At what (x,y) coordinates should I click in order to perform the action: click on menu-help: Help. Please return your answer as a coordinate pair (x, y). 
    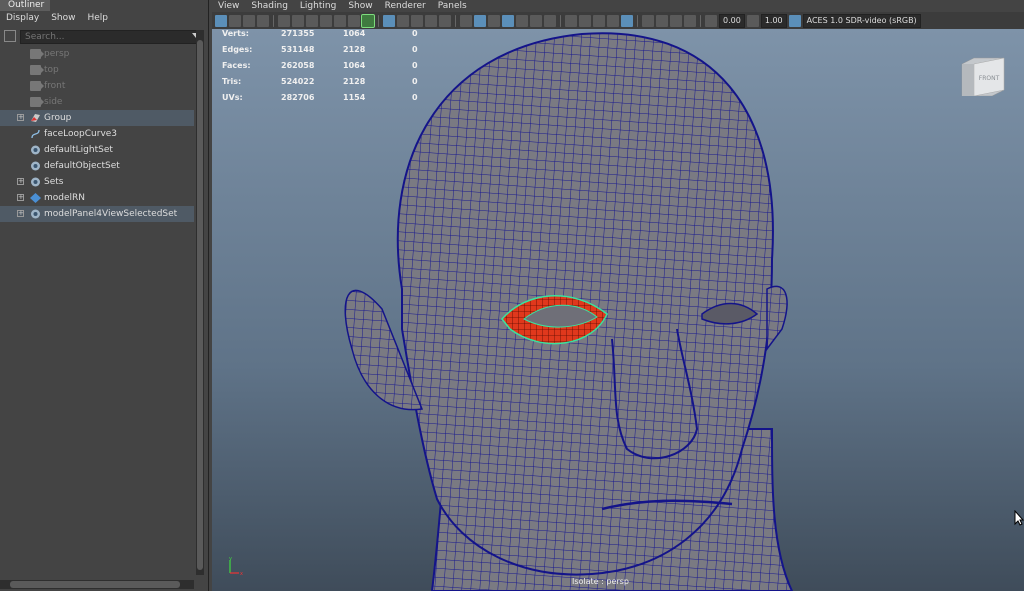
    Looking at the image, I should click on (97, 18).